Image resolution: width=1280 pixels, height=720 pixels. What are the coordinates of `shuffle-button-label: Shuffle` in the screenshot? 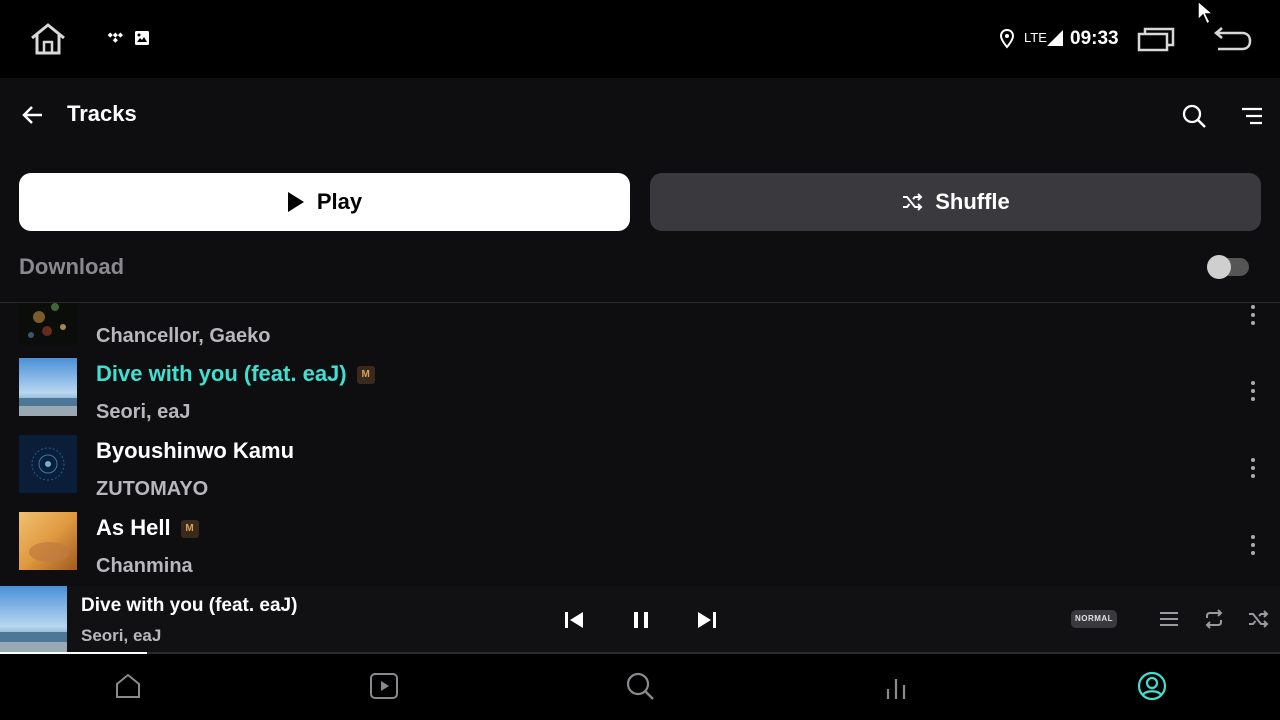 It's located at (972, 201).